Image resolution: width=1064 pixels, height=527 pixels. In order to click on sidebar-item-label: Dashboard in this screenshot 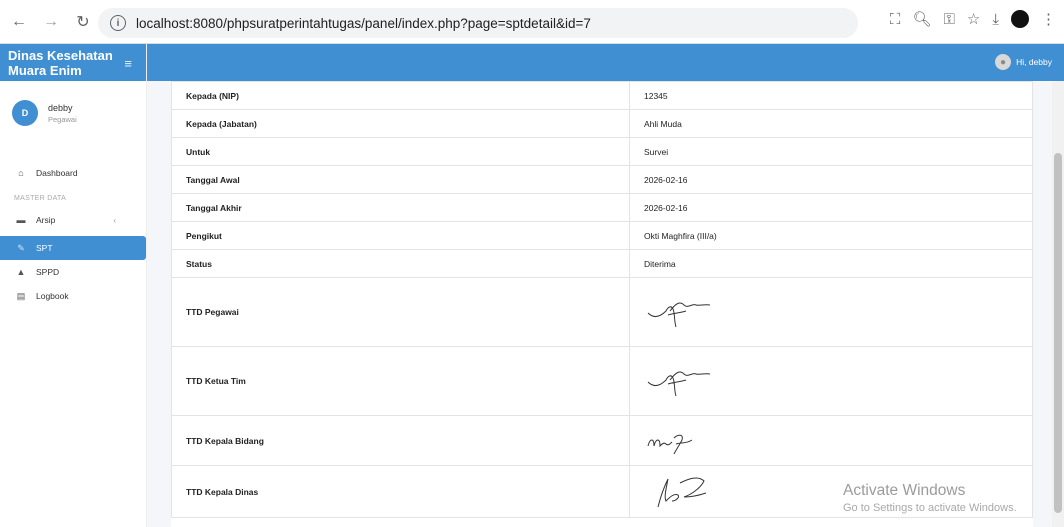, I will do `click(57, 173)`.